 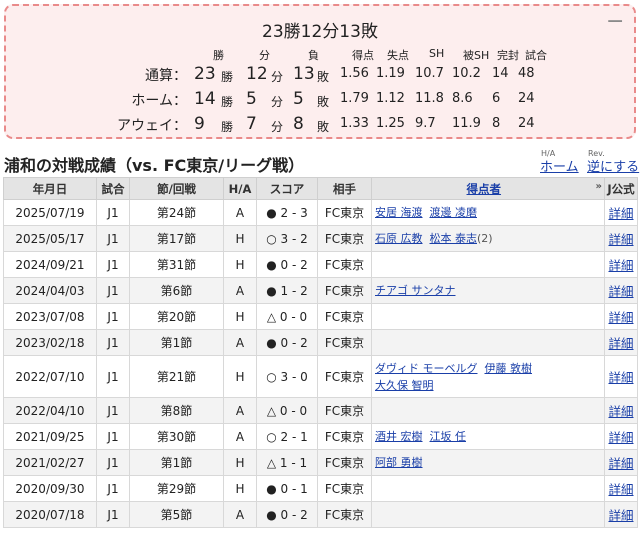 I want to click on col-date: 年月日, so click(x=50, y=188).